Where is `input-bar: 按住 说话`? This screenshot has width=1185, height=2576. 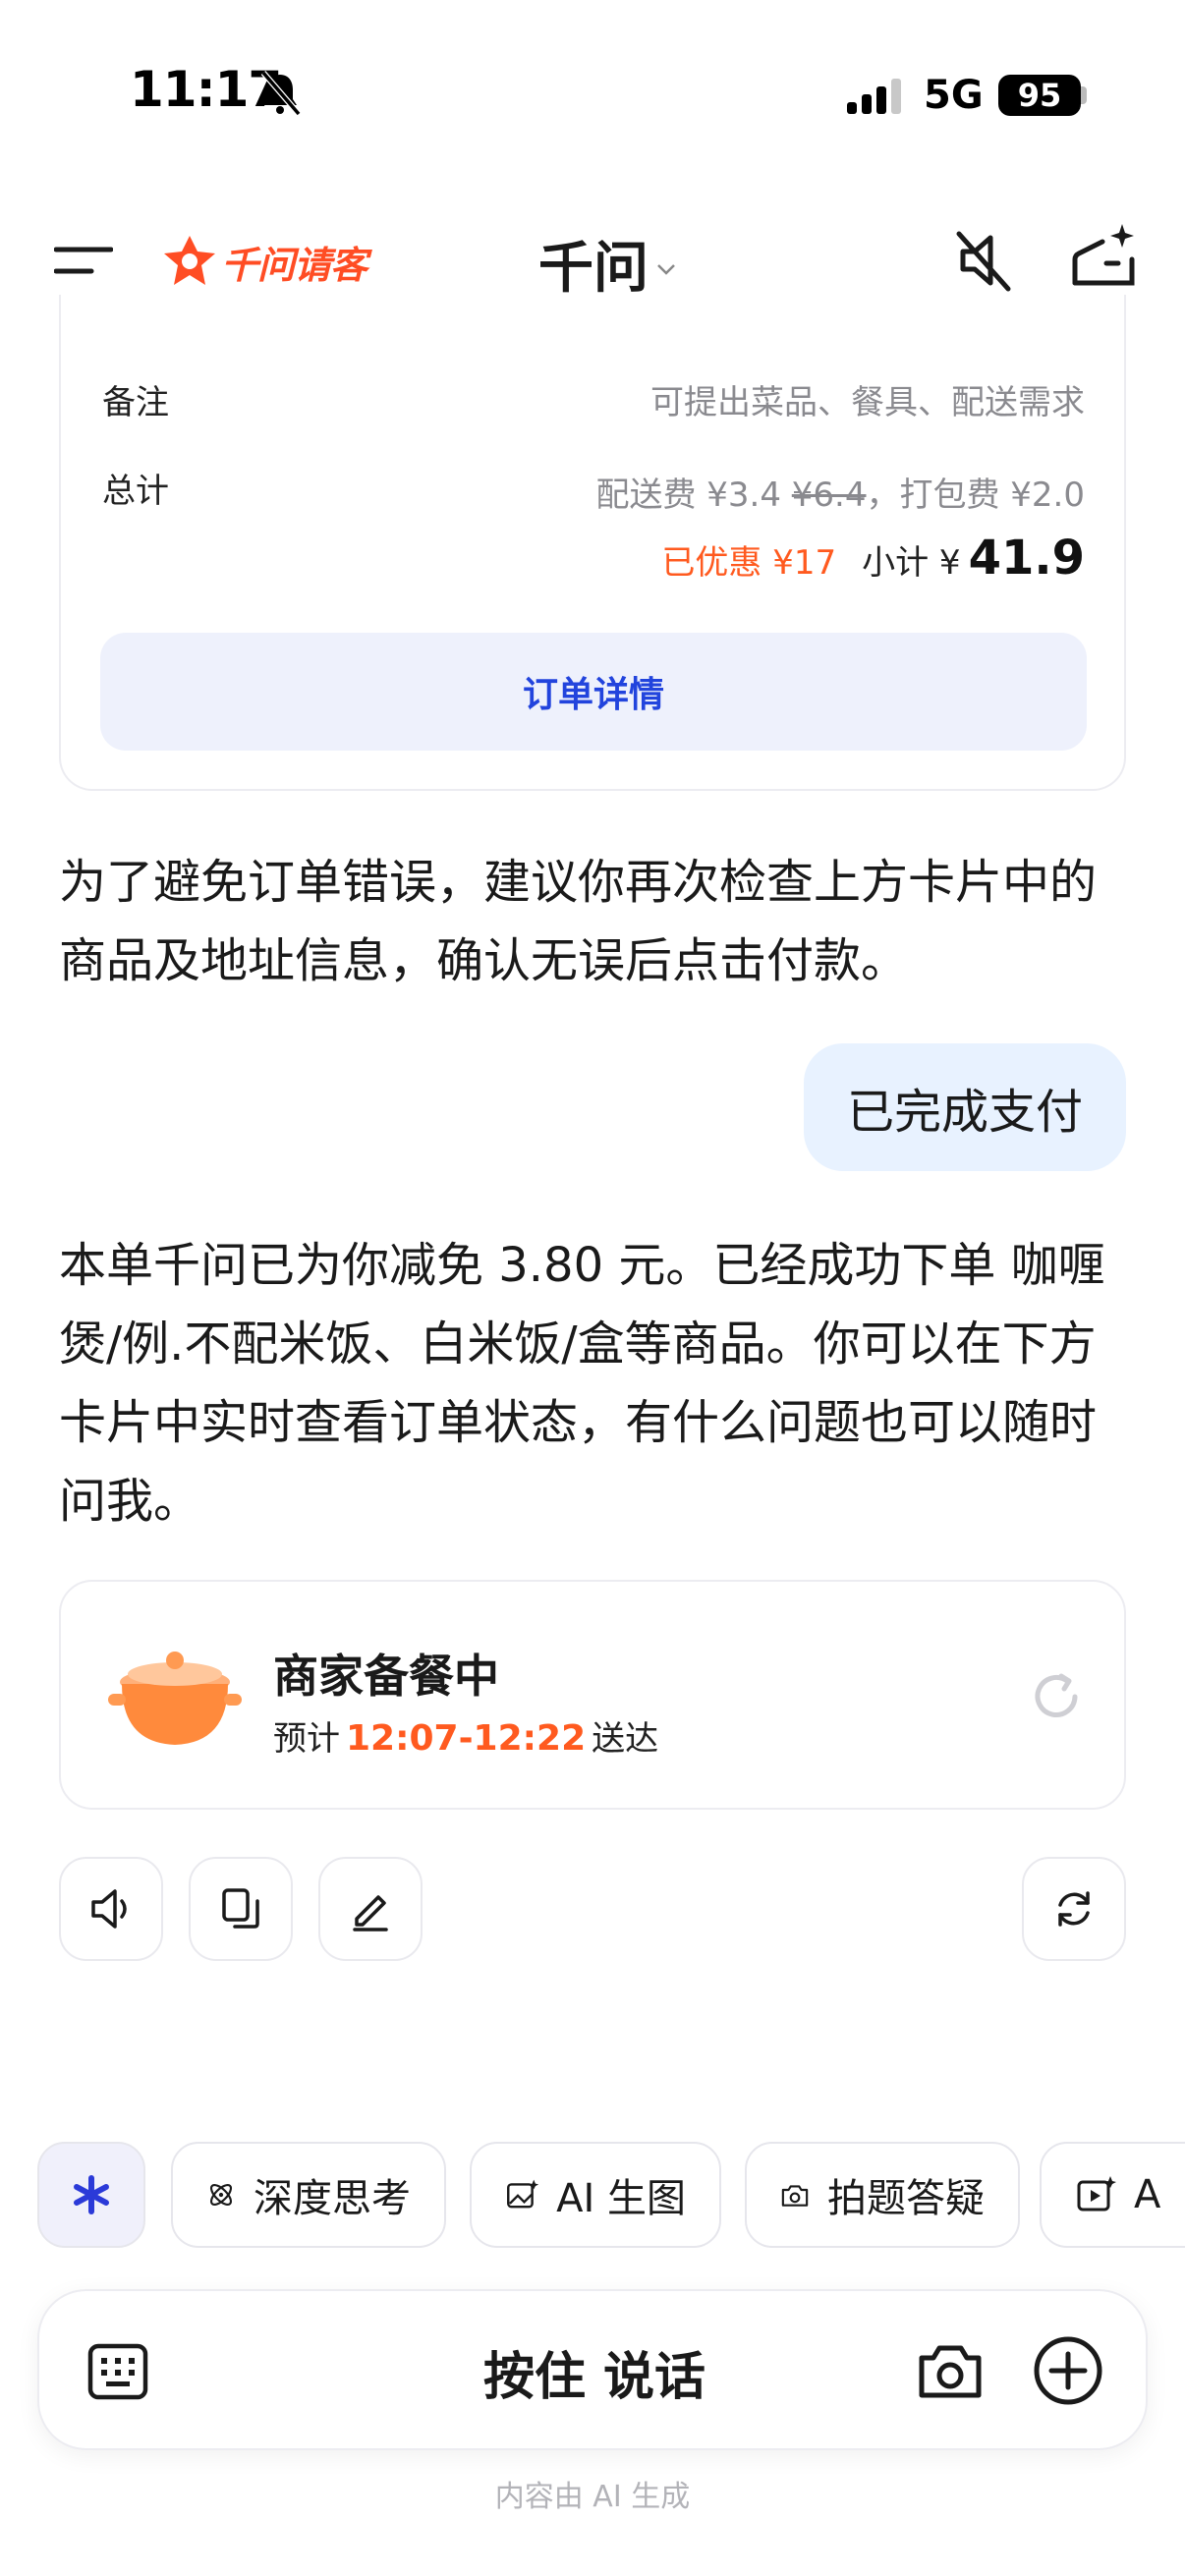
input-bar: 按住 说话 is located at coordinates (592, 2369).